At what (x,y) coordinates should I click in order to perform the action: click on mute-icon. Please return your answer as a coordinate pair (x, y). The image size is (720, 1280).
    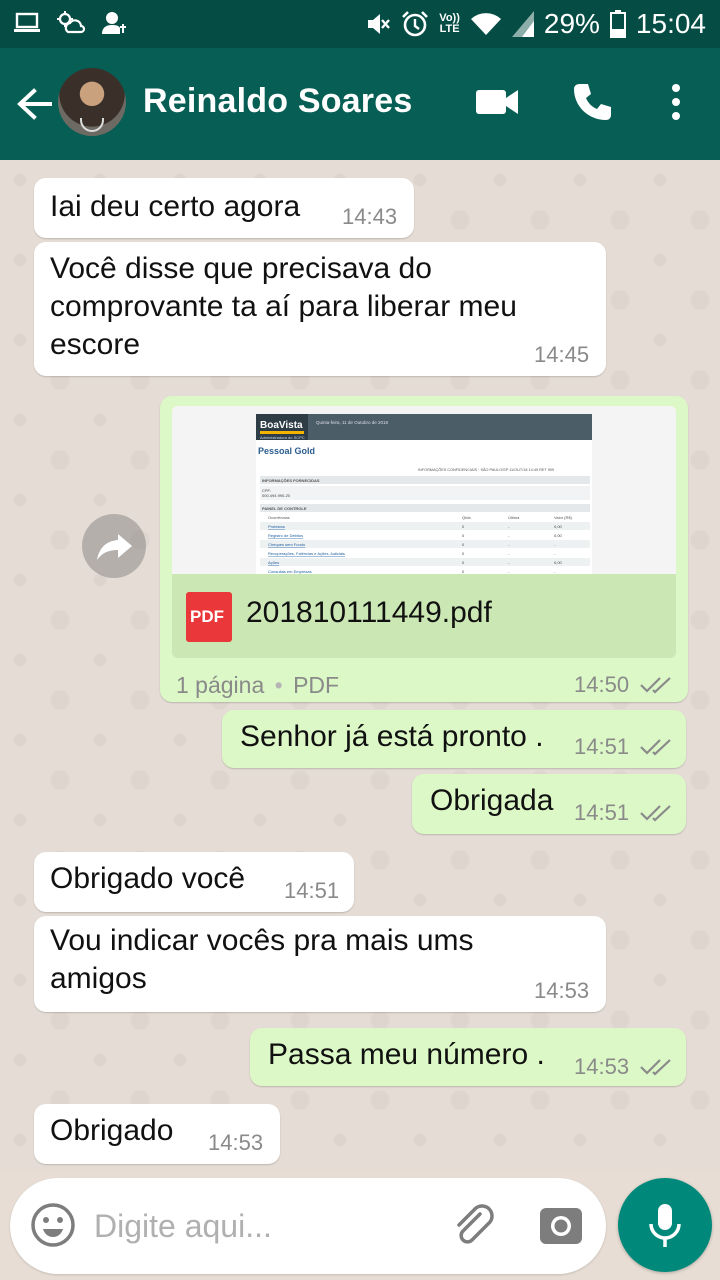
    Looking at the image, I should click on (379, 24).